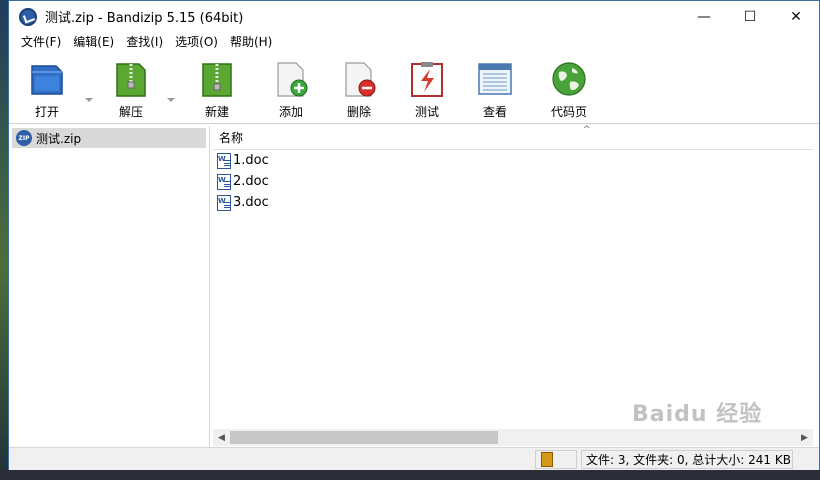  Describe the element at coordinates (568, 112) in the screenshot. I see `codepage-label: 代码页` at that location.